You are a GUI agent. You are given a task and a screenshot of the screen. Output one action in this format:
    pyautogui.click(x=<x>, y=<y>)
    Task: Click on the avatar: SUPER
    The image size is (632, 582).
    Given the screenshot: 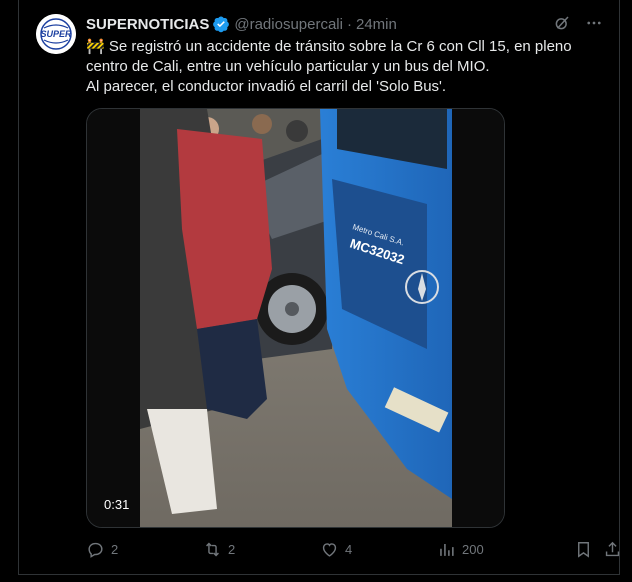 What is the action you would take?
    pyautogui.click(x=56, y=34)
    